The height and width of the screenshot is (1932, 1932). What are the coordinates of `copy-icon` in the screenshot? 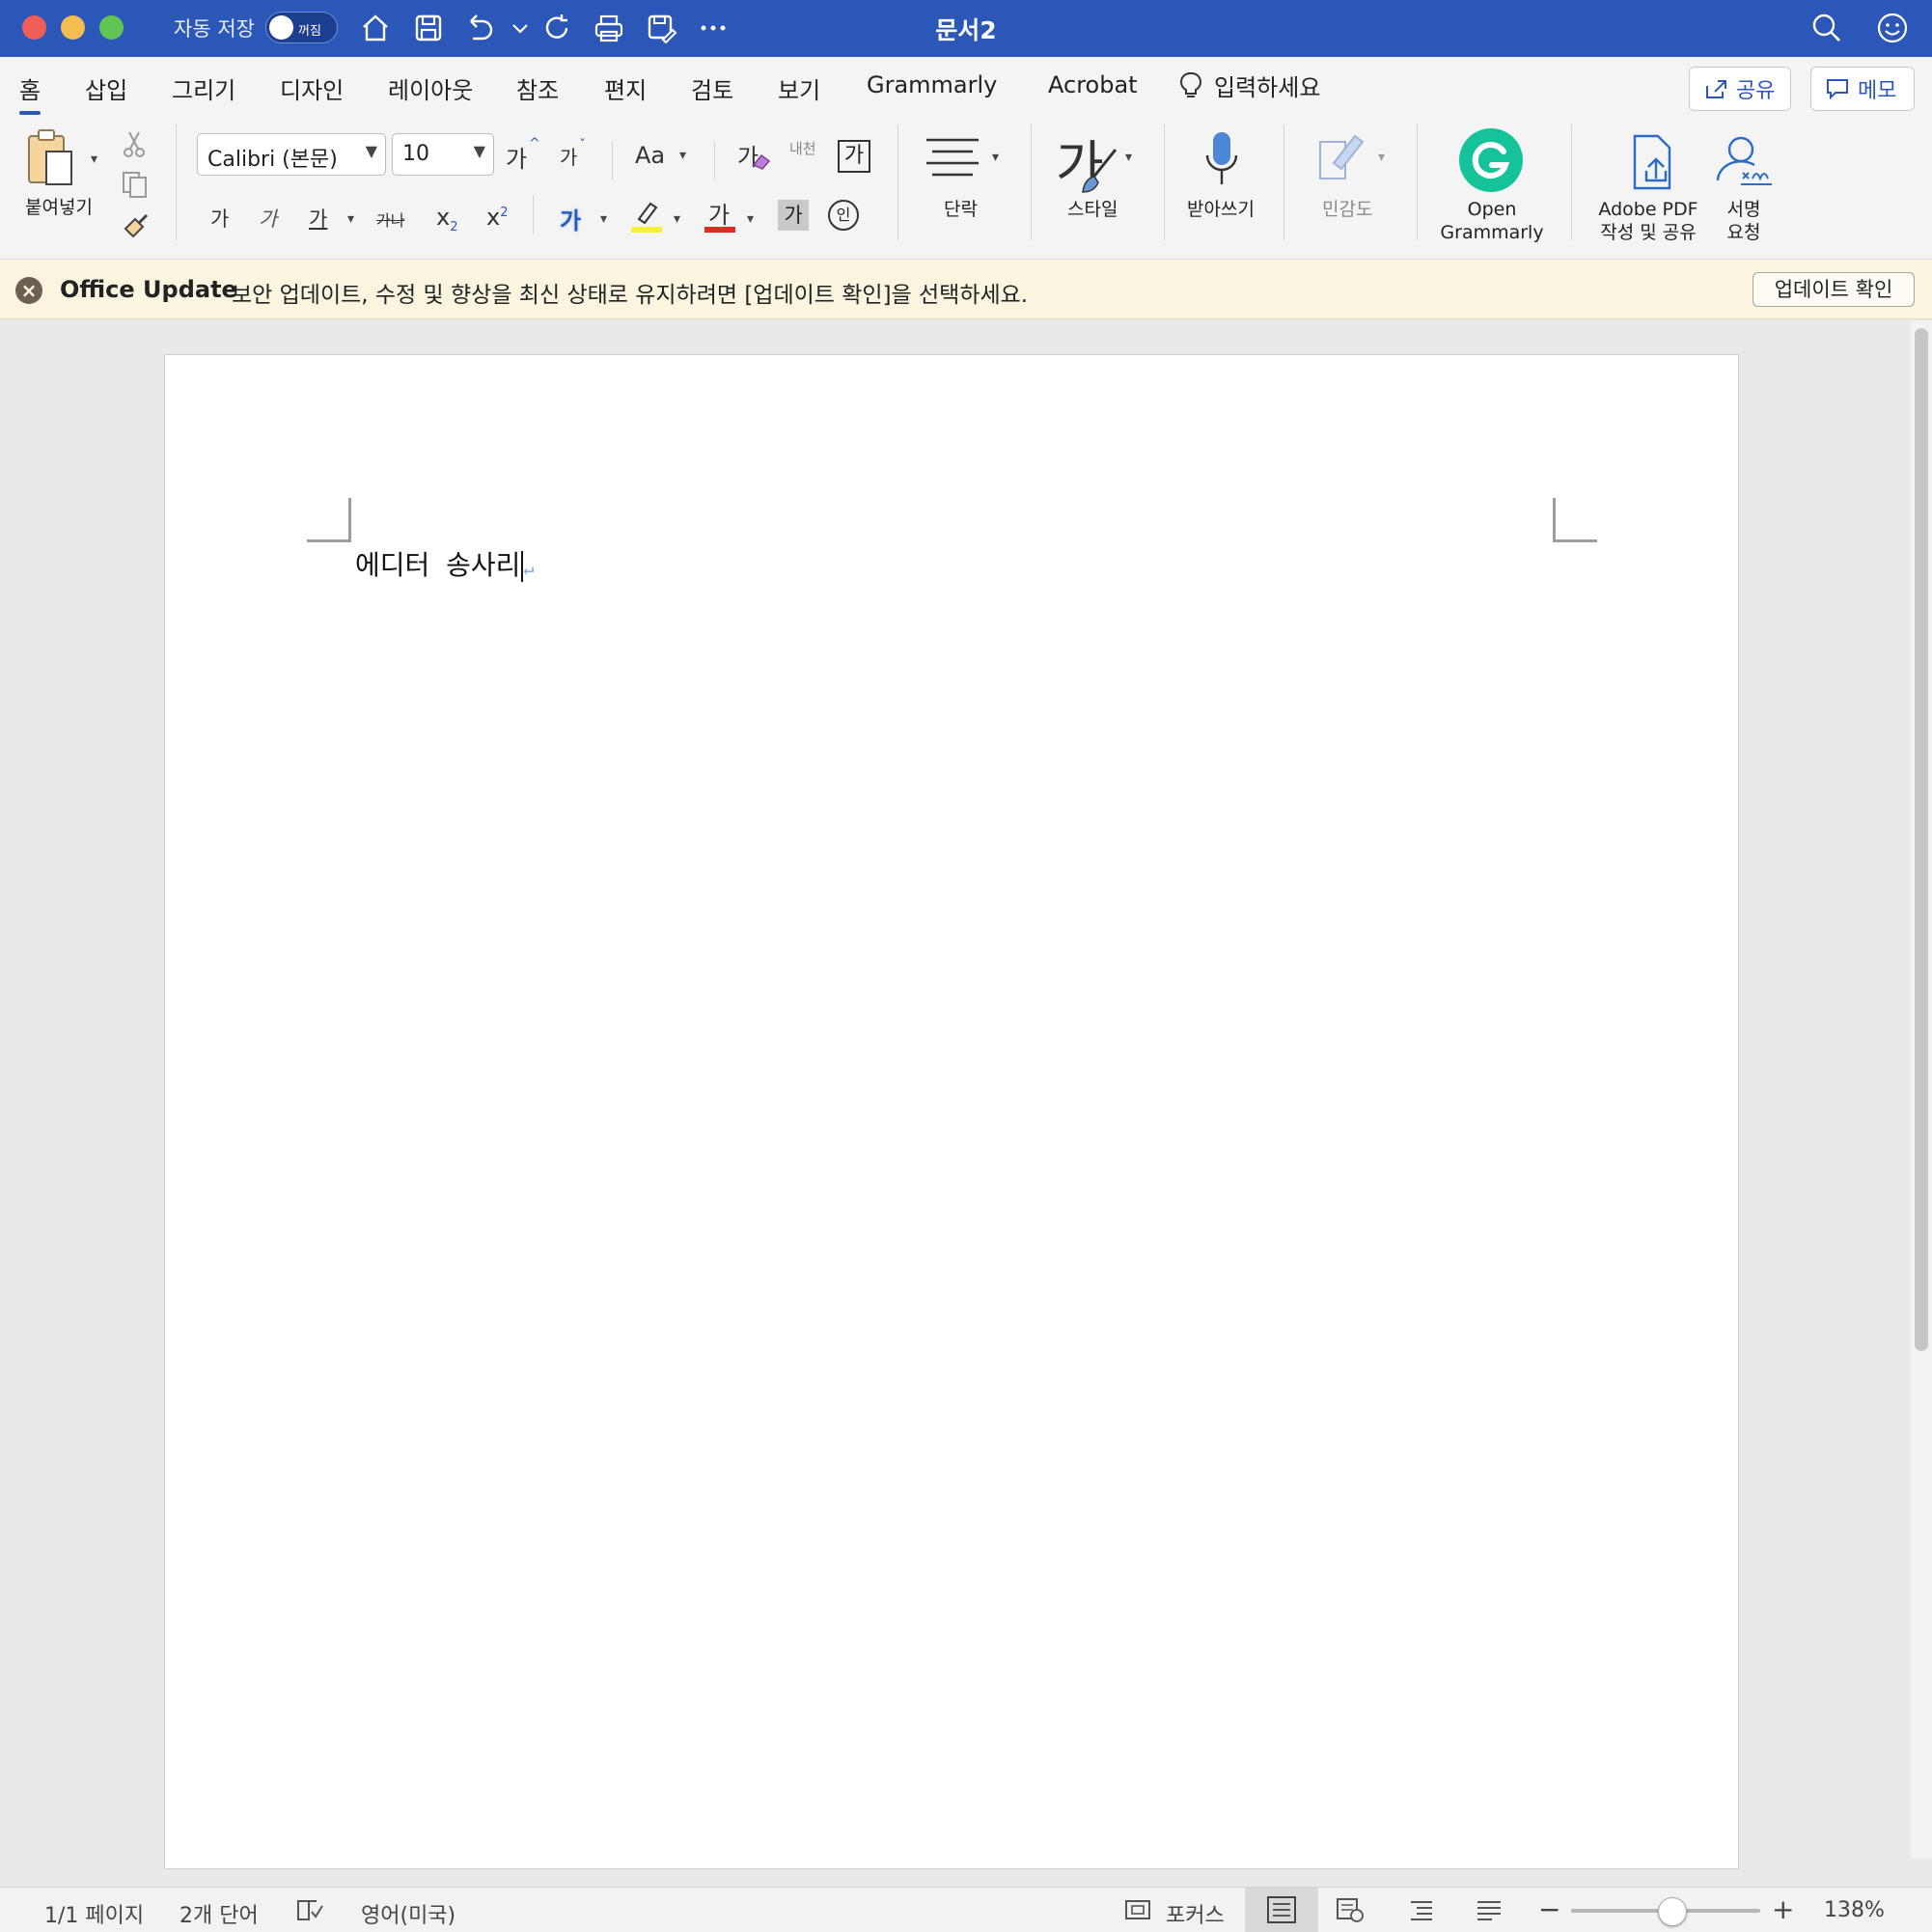 It's located at (135, 184).